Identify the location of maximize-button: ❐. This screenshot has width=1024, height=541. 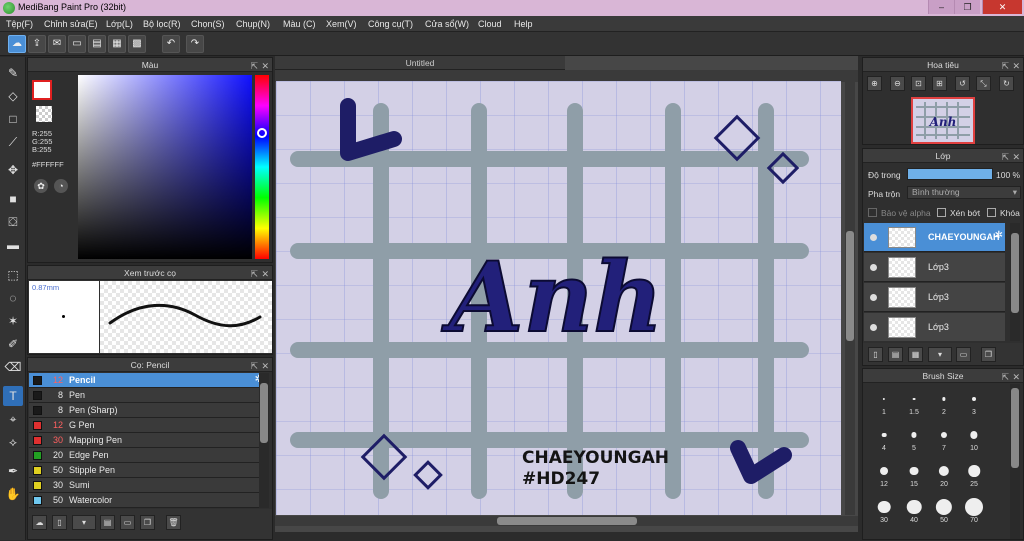
(967, 7).